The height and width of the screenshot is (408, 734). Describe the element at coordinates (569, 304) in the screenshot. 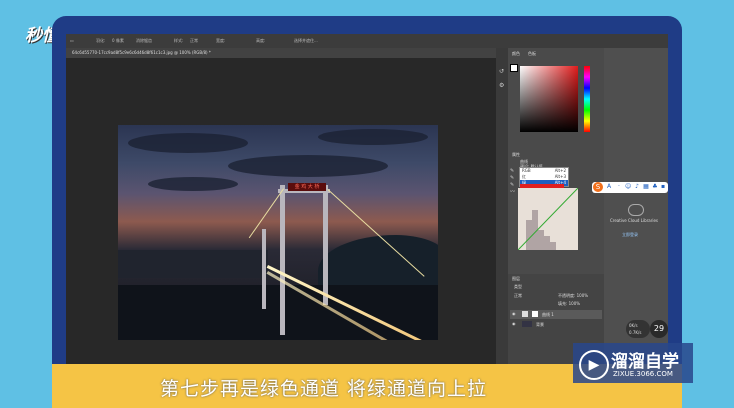

I see `fill-field: 填充: 100%` at that location.